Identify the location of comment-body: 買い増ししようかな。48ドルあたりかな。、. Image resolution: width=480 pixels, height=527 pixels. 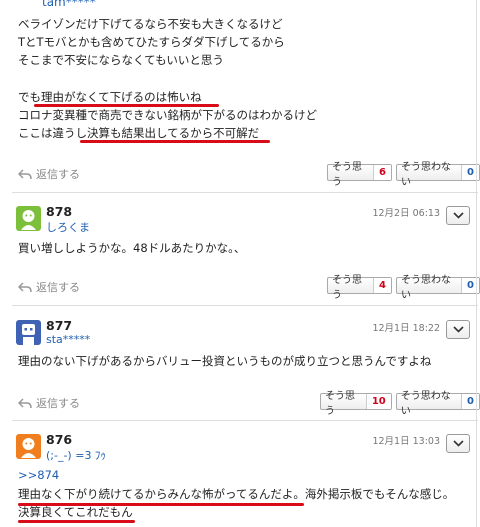
(132, 248).